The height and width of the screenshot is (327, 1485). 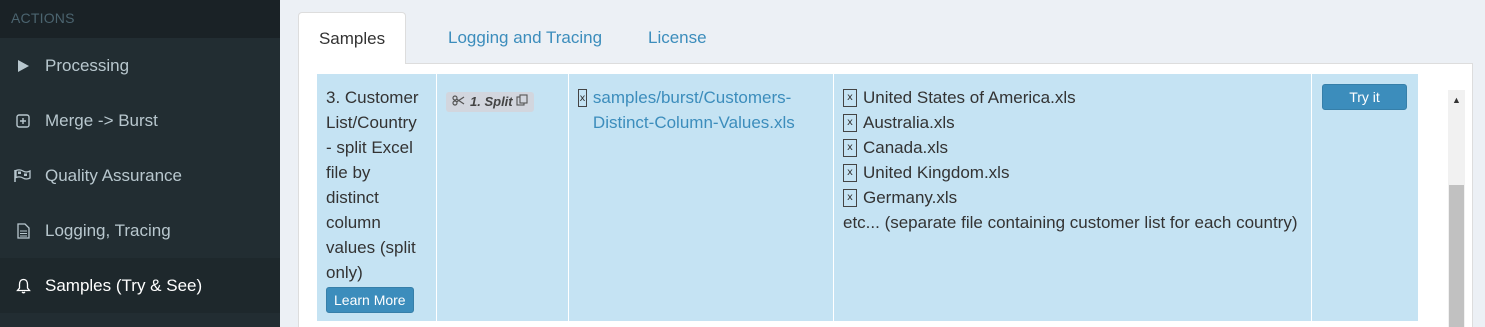 I want to click on output-file-line: x Germany.xls, so click(x=1072, y=197).